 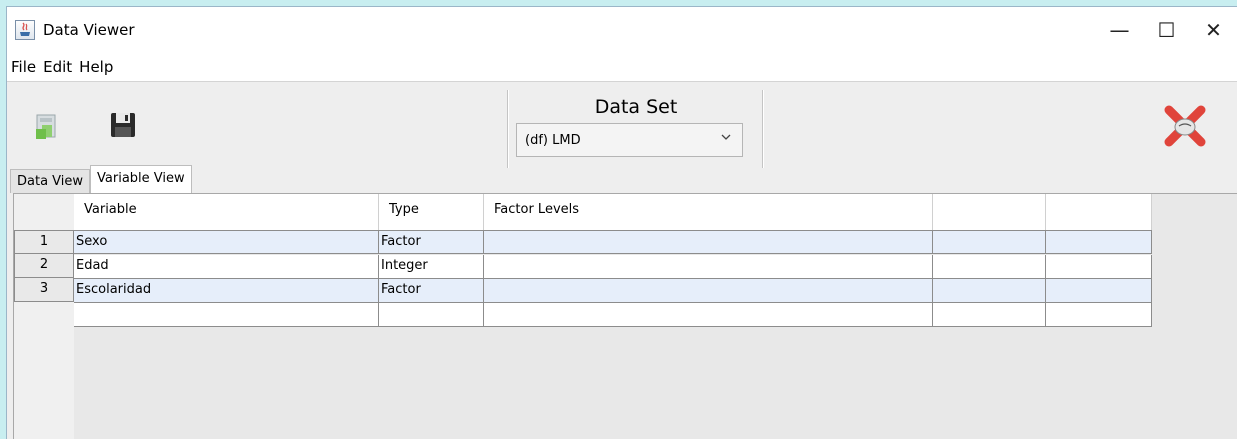 I want to click on title-bar: Data Viewer — ☐ ✕, so click(x=622, y=30).